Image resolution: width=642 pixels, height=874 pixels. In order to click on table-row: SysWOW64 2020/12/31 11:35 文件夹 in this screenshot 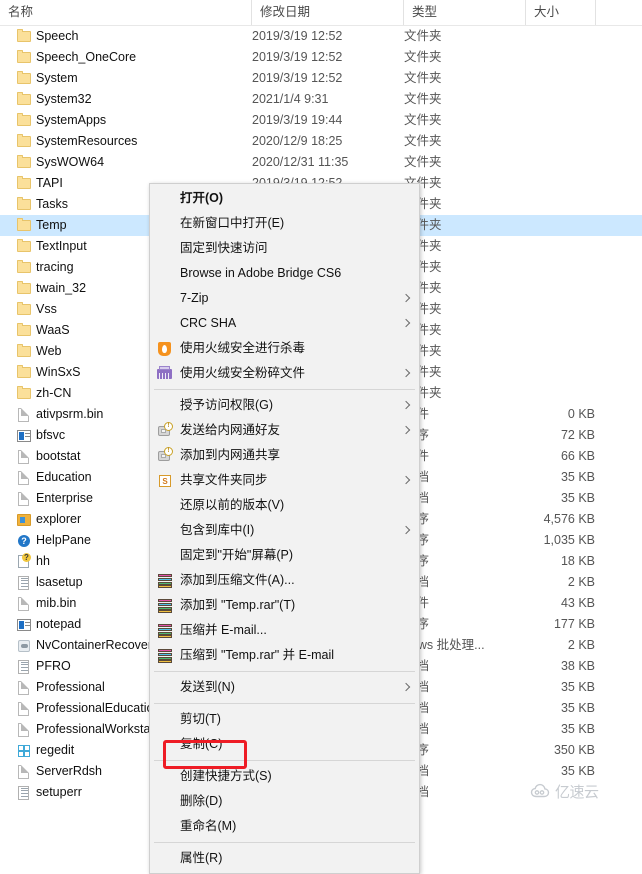, I will do `click(321, 162)`.